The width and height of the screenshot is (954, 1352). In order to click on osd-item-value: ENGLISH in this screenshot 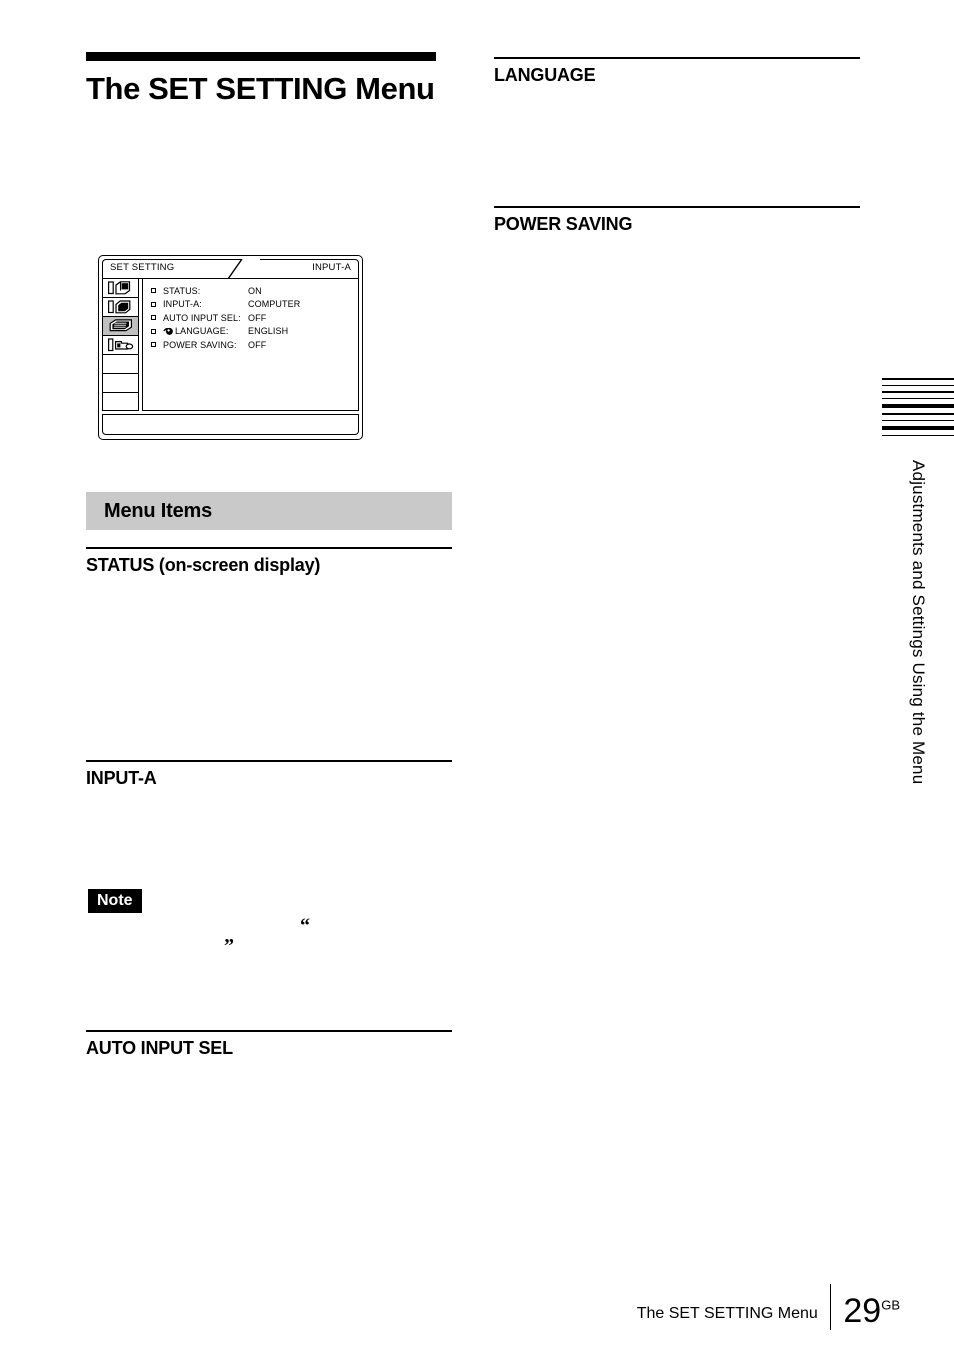, I will do `click(268, 331)`.